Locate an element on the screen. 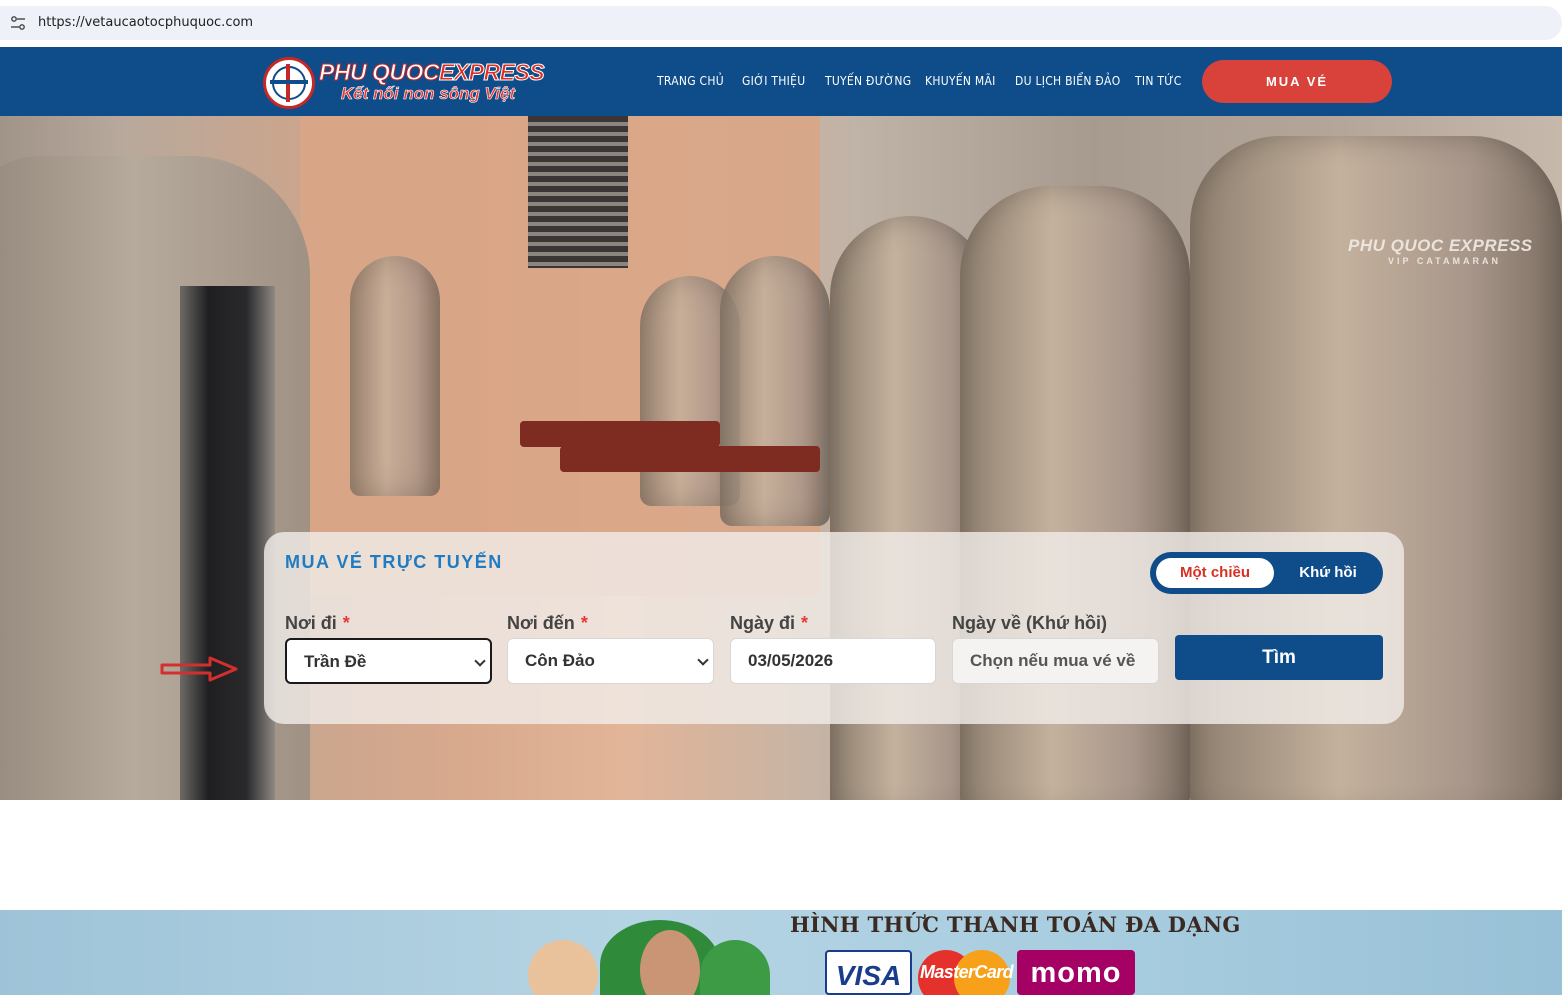  nav-item-home: TRANG CHỦ is located at coordinates (690, 81).